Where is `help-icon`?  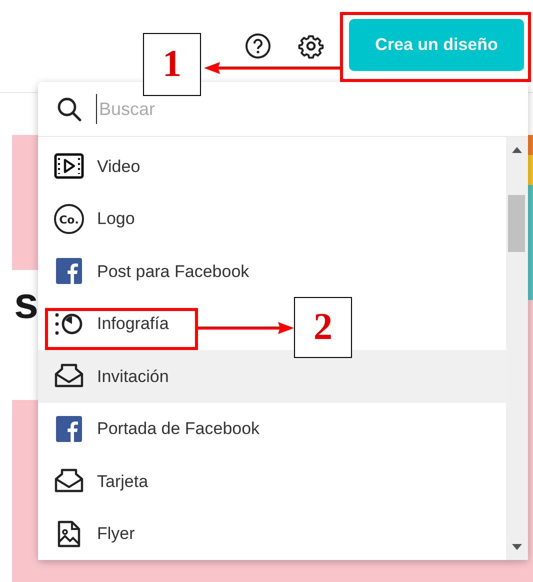
help-icon is located at coordinates (258, 46).